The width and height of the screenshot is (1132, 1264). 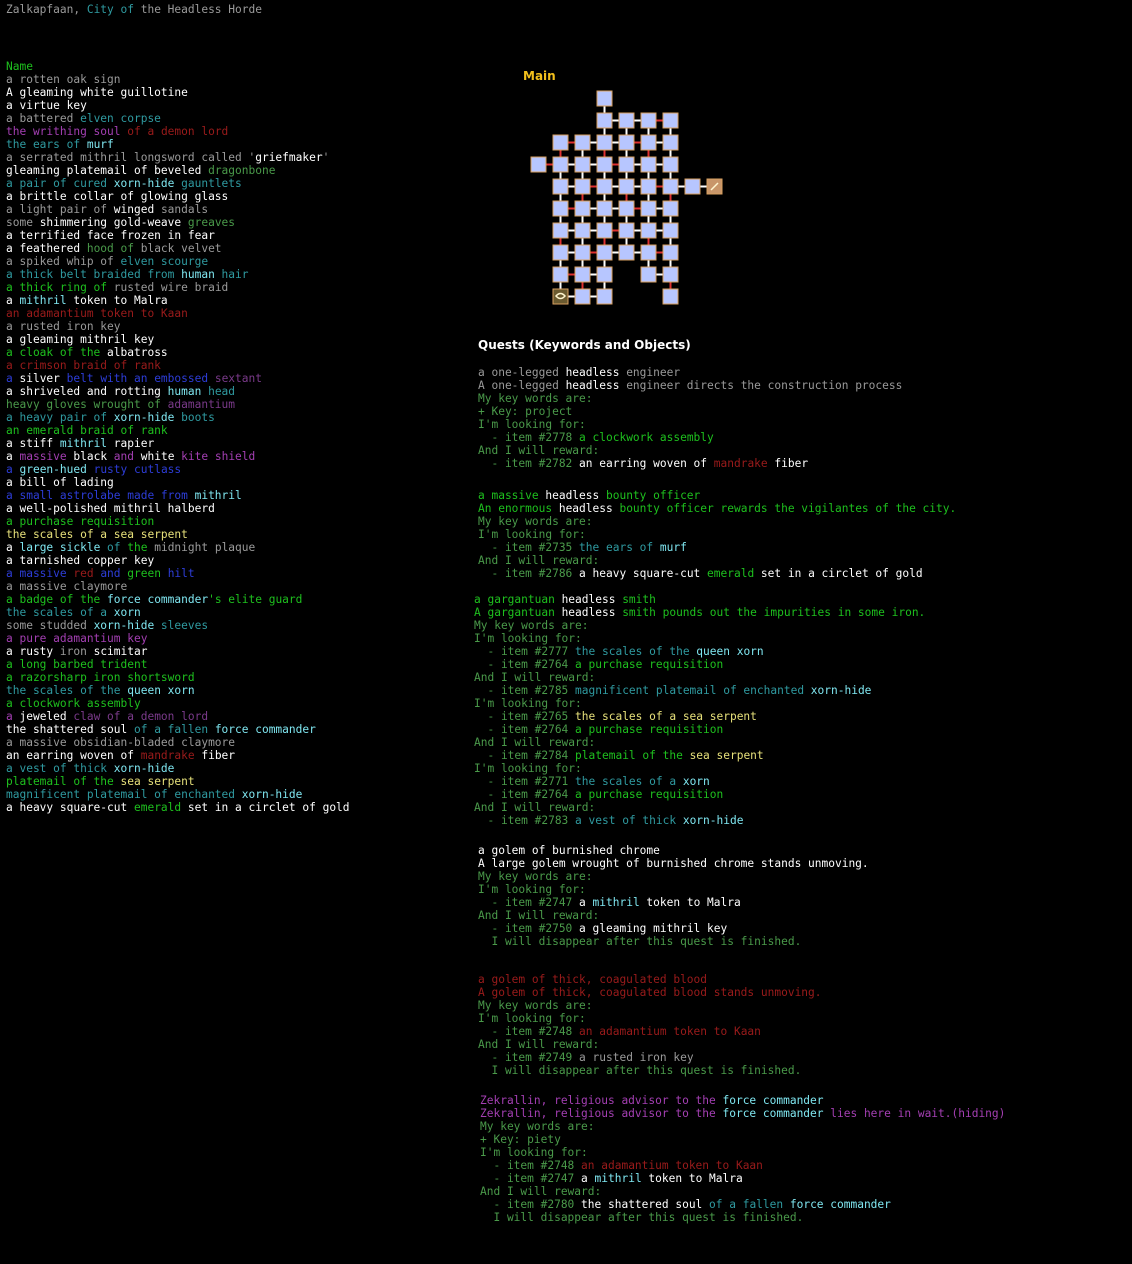 I want to click on text-segment: the, so click(x=141, y=547).